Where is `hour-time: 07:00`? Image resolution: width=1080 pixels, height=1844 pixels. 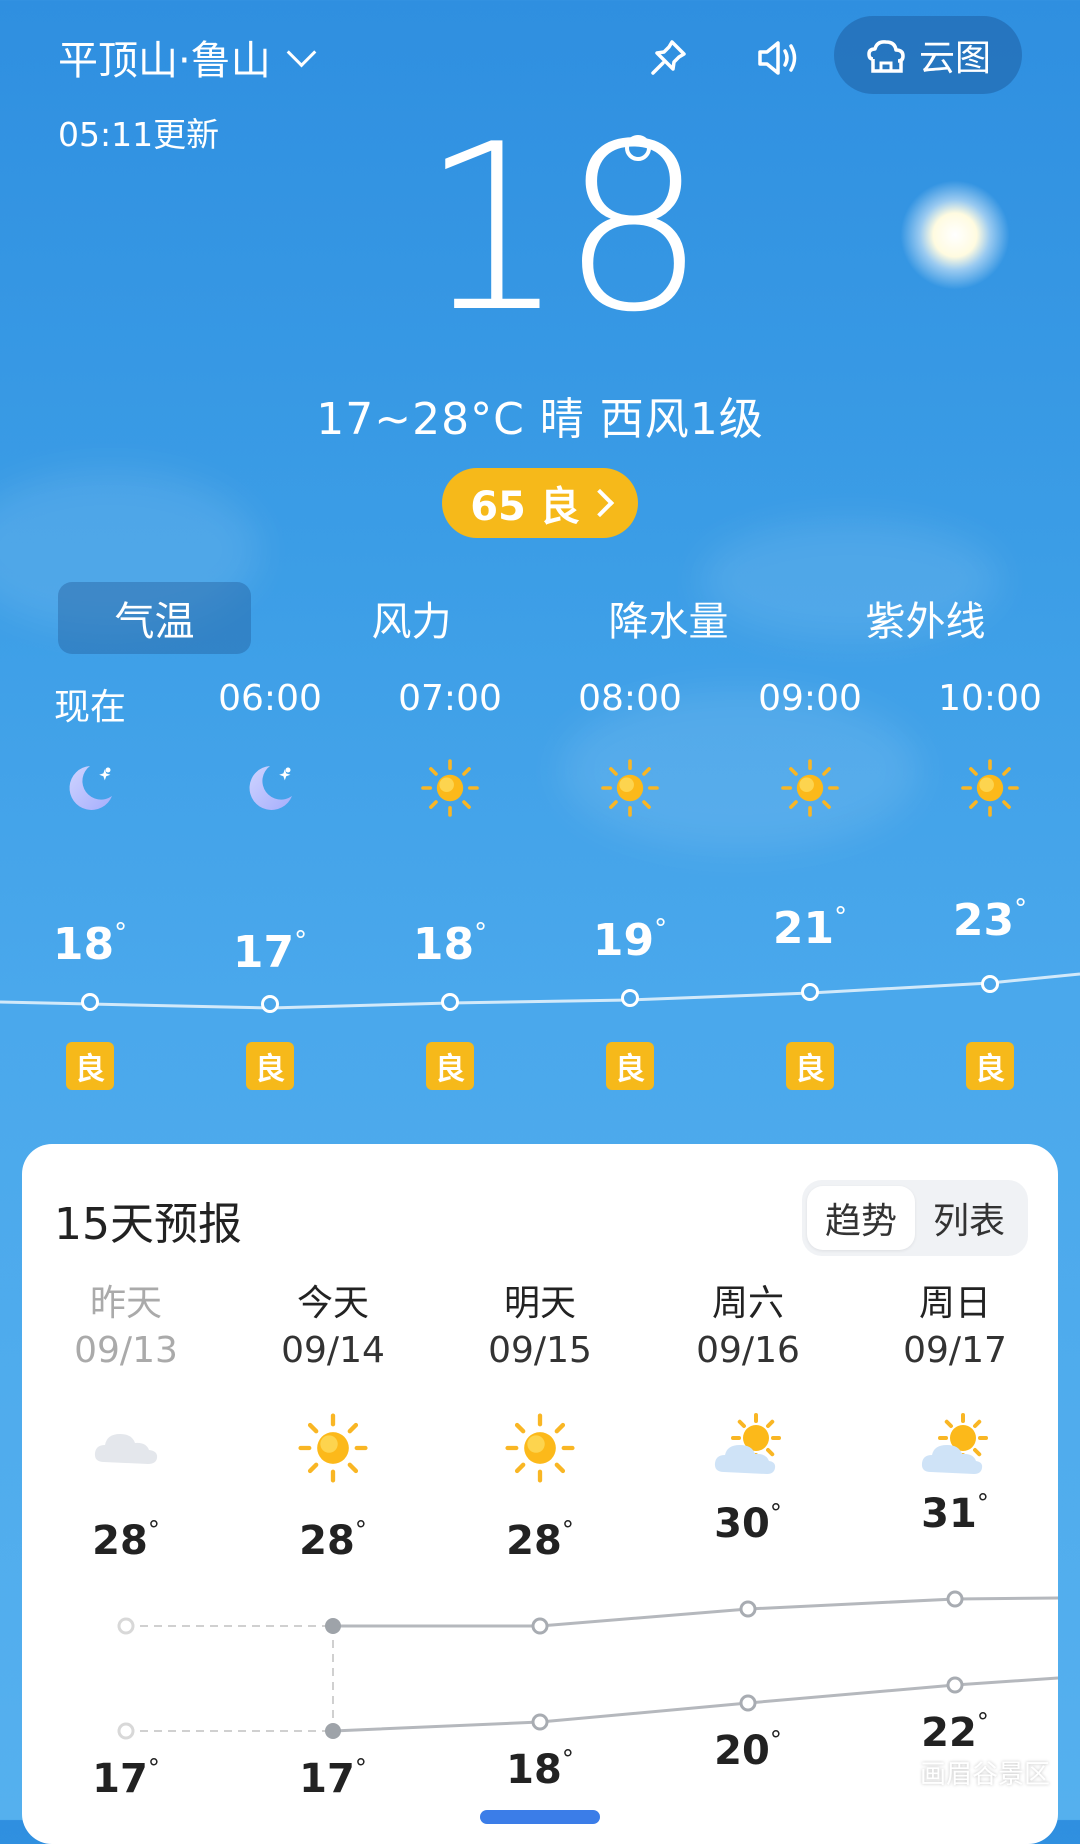 hour-time: 07:00 is located at coordinates (450, 698).